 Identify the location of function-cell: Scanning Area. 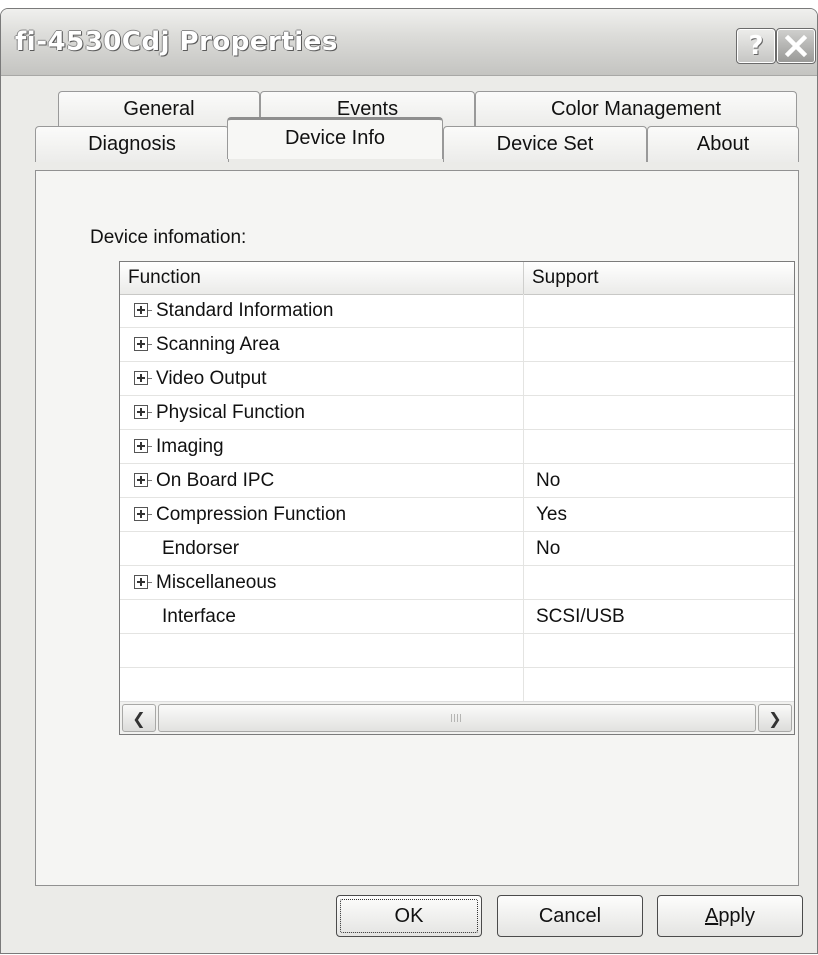
(207, 344).